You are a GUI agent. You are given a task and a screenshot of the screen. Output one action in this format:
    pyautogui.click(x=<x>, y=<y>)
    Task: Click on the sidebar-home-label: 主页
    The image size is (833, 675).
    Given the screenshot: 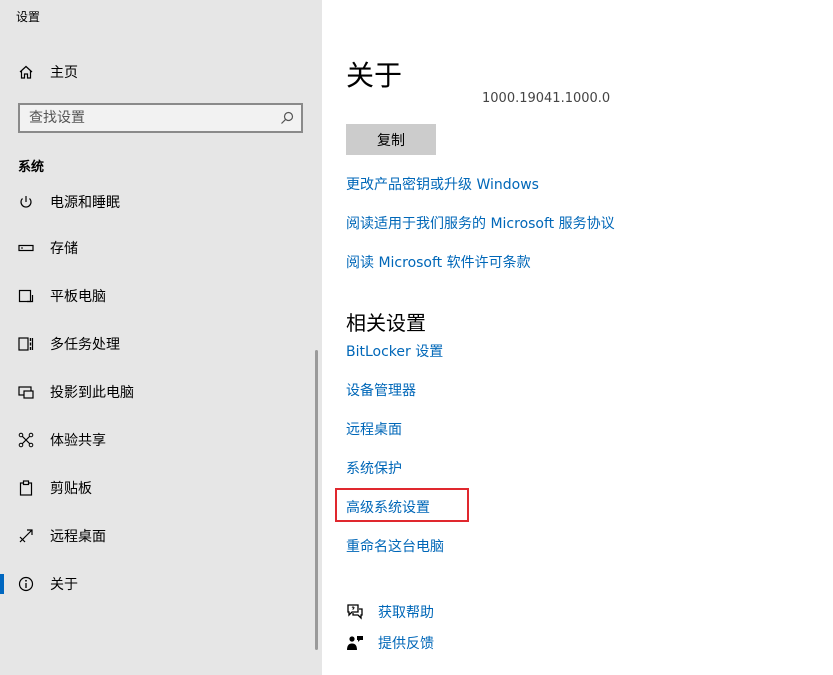 What is the action you would take?
    pyautogui.click(x=64, y=73)
    